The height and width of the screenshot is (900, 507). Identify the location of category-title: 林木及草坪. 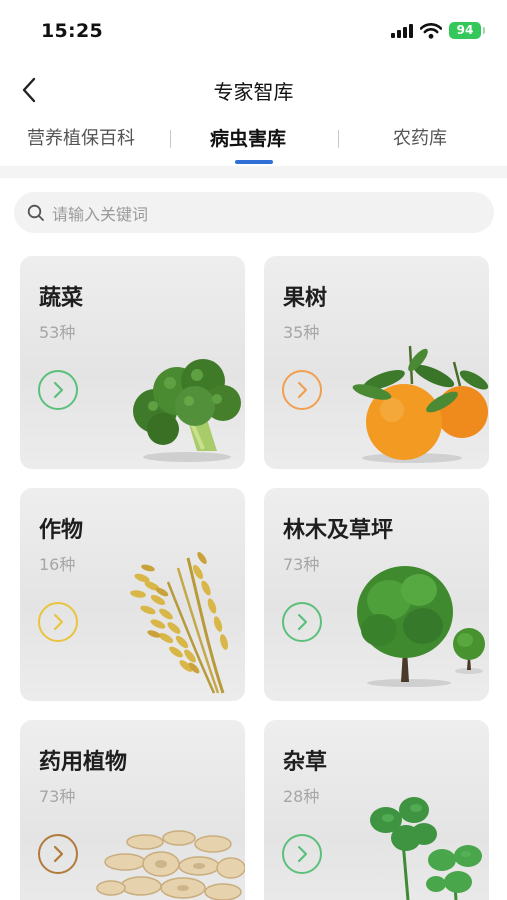
(338, 530).